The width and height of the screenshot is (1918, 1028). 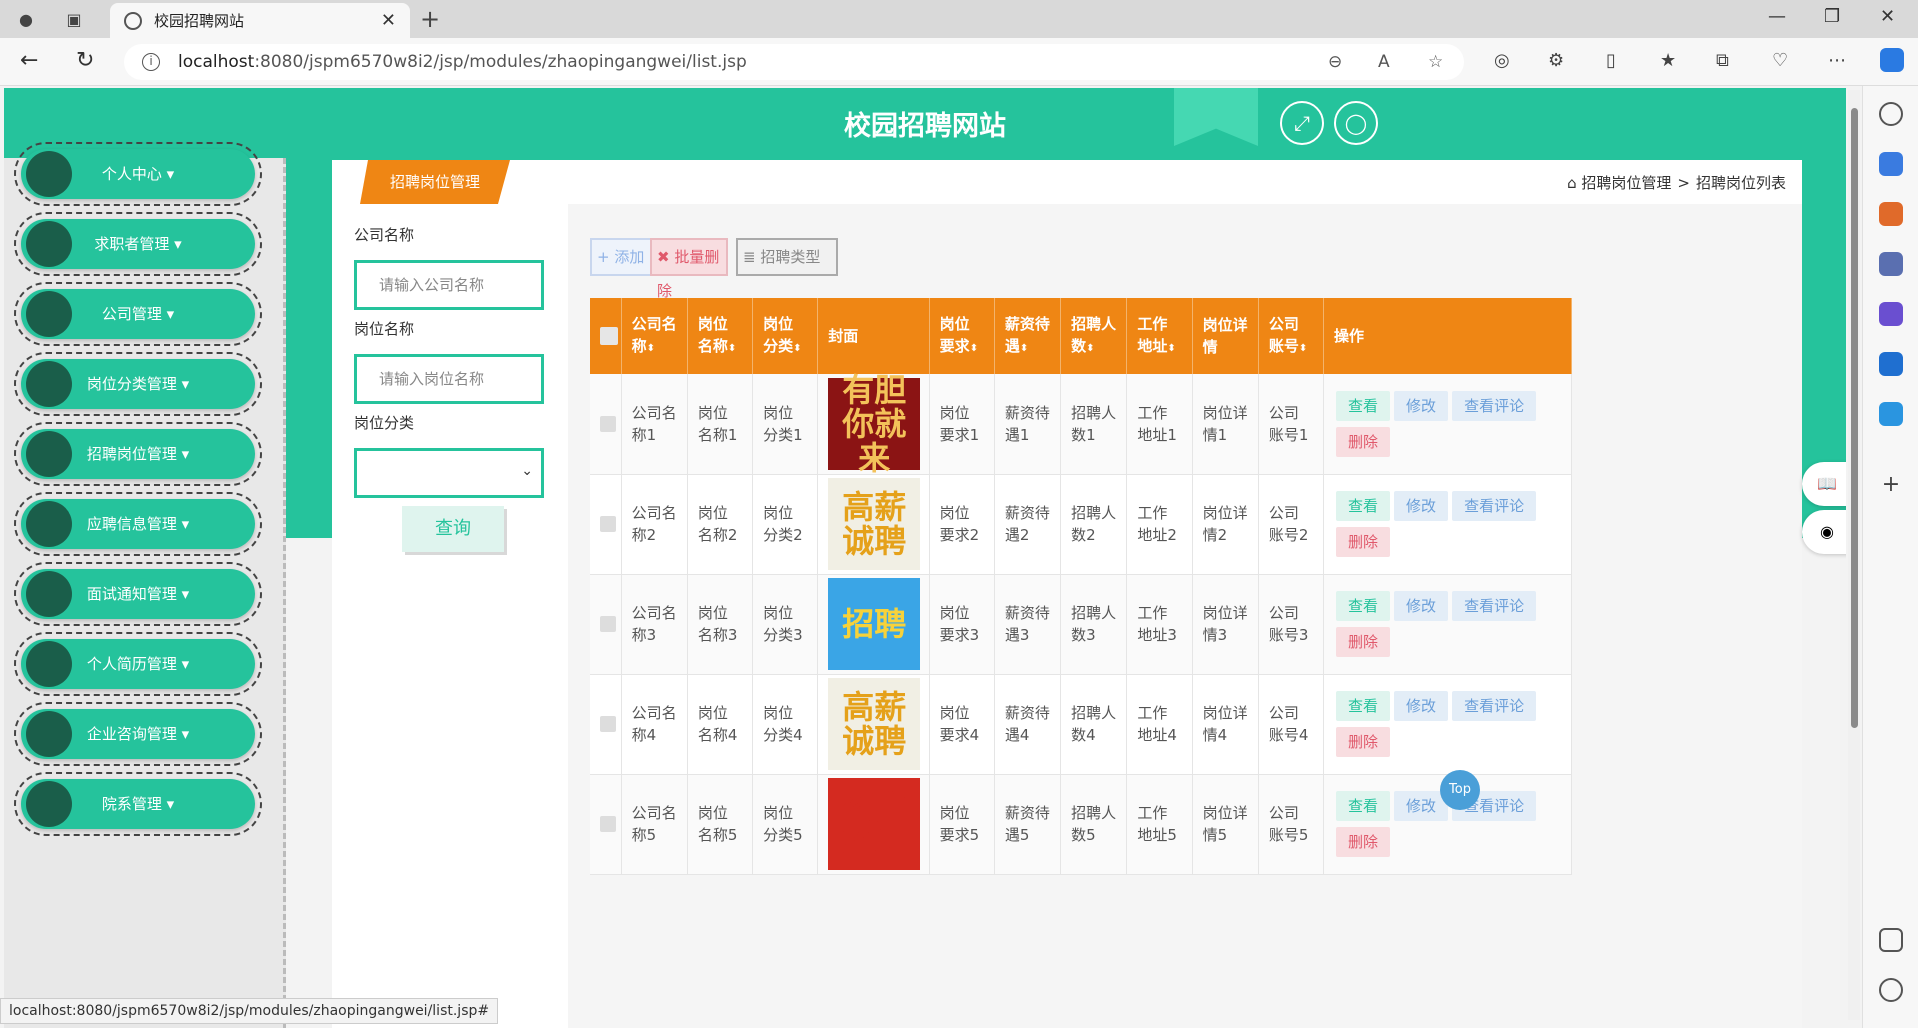 What do you see at coordinates (435, 182) in the screenshot?
I see `content-tab: 招聘岗位管理` at bounding box center [435, 182].